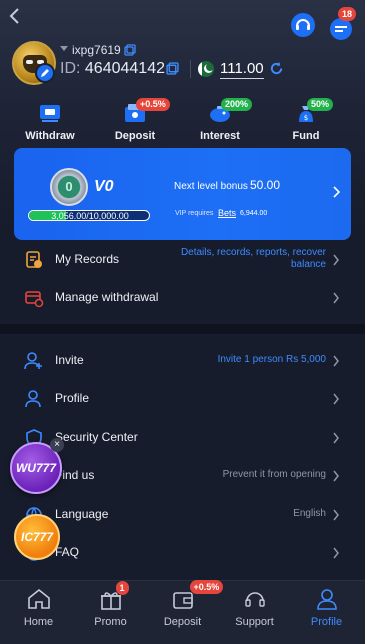 The height and width of the screenshot is (644, 365). I want to click on pencil-icon, so click(45, 73).